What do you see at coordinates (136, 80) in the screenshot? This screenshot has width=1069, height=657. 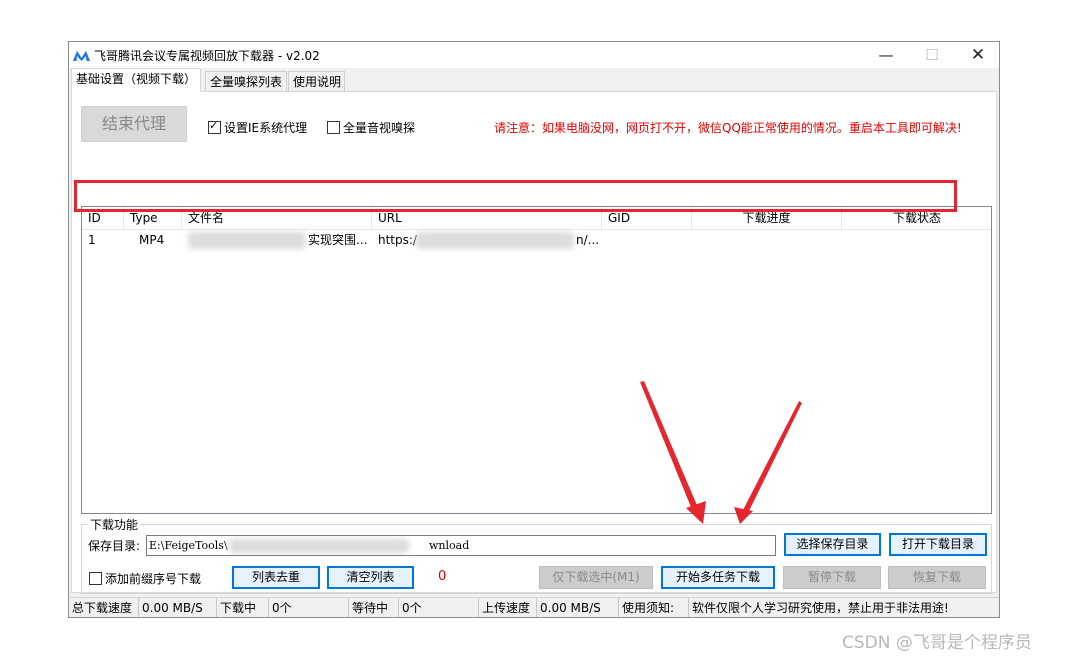 I see `tab-basic-settings: 基础设置（视频下载）` at bounding box center [136, 80].